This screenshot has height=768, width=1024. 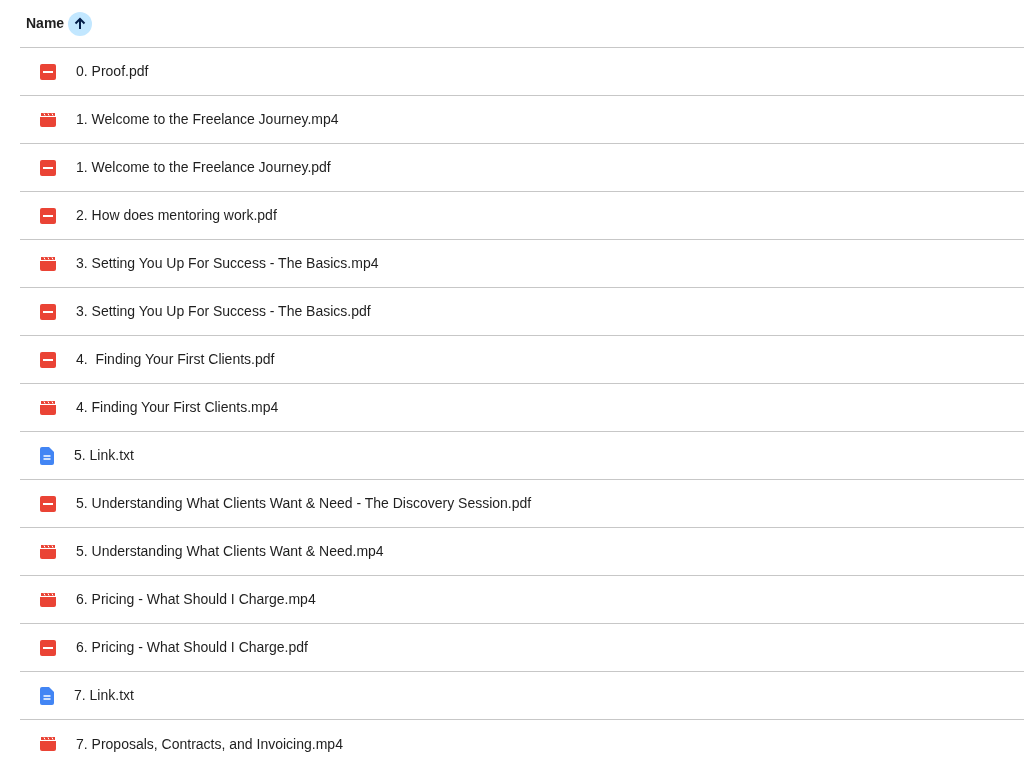 I want to click on file-row: 1. Welcome to the Freelance Journey.pdf, so click(x=522, y=168).